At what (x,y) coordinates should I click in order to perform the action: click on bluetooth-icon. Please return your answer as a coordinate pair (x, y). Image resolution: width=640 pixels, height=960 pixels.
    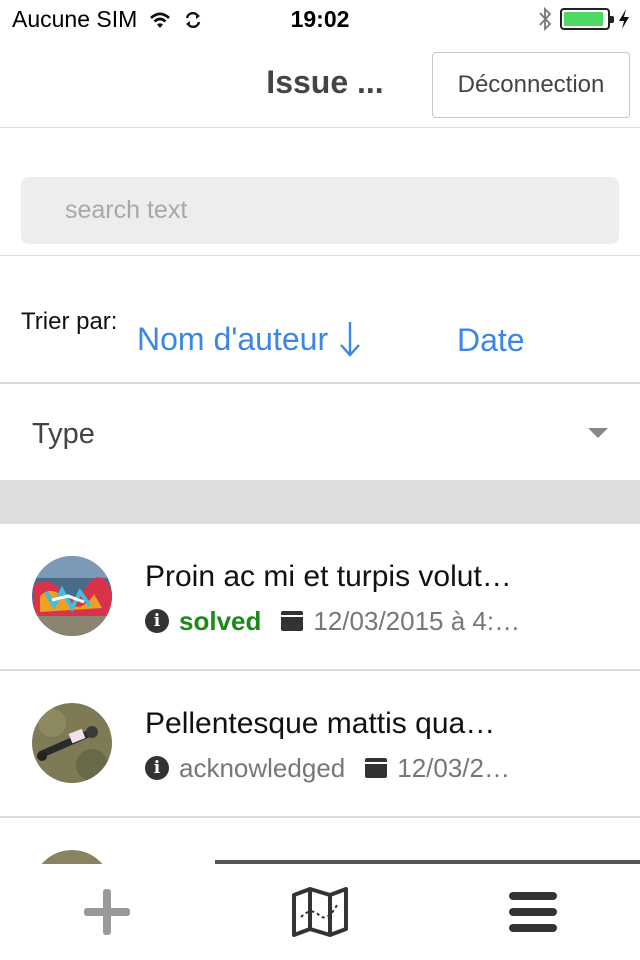
    Looking at the image, I should click on (545, 19).